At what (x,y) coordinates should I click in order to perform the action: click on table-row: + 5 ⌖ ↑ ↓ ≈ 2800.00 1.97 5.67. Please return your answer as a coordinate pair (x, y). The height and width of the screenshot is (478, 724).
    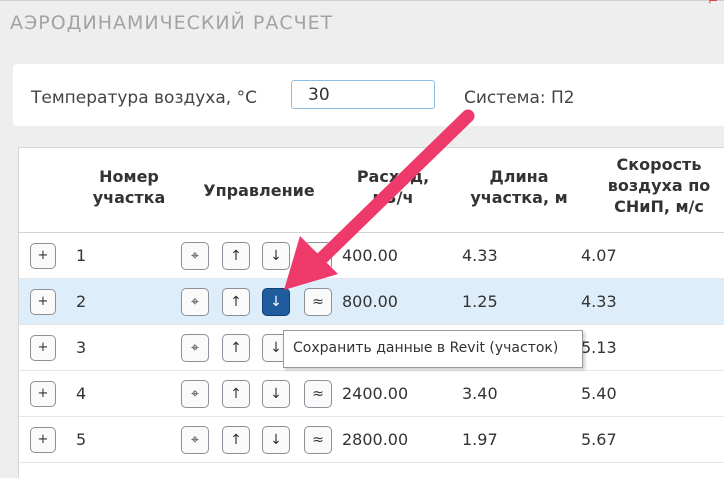
    Looking at the image, I should click on (371, 440).